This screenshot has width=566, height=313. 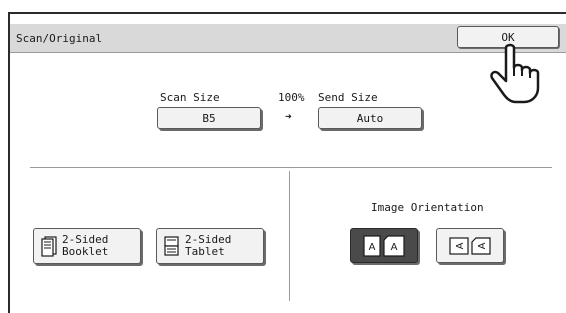 What do you see at coordinates (394, 247) in the screenshot?
I see `orientation-upright-glyph-2: A` at bounding box center [394, 247].